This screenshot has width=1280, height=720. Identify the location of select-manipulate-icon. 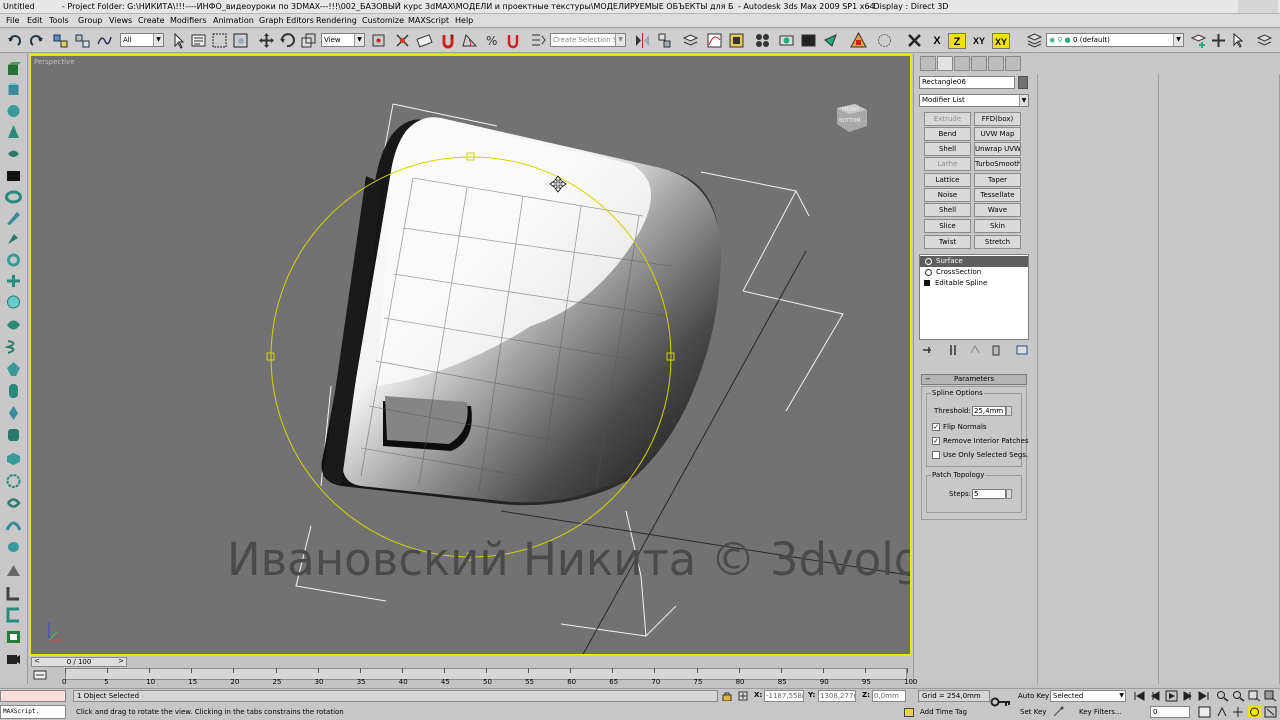
(402, 40).